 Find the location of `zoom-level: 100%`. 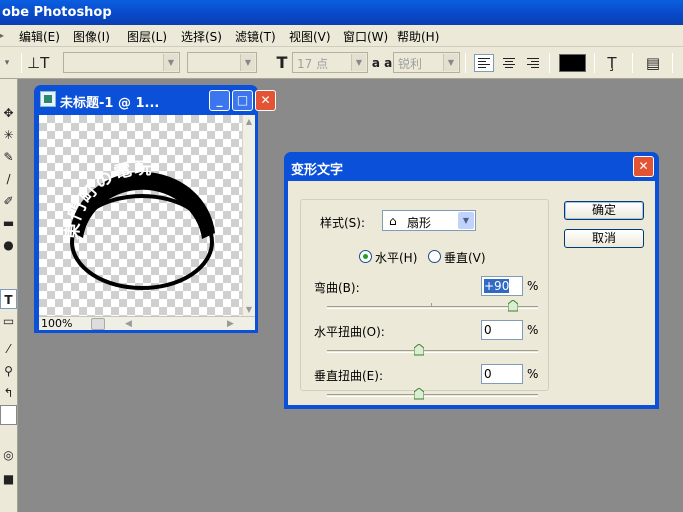

zoom-level: 100% is located at coordinates (56, 324).